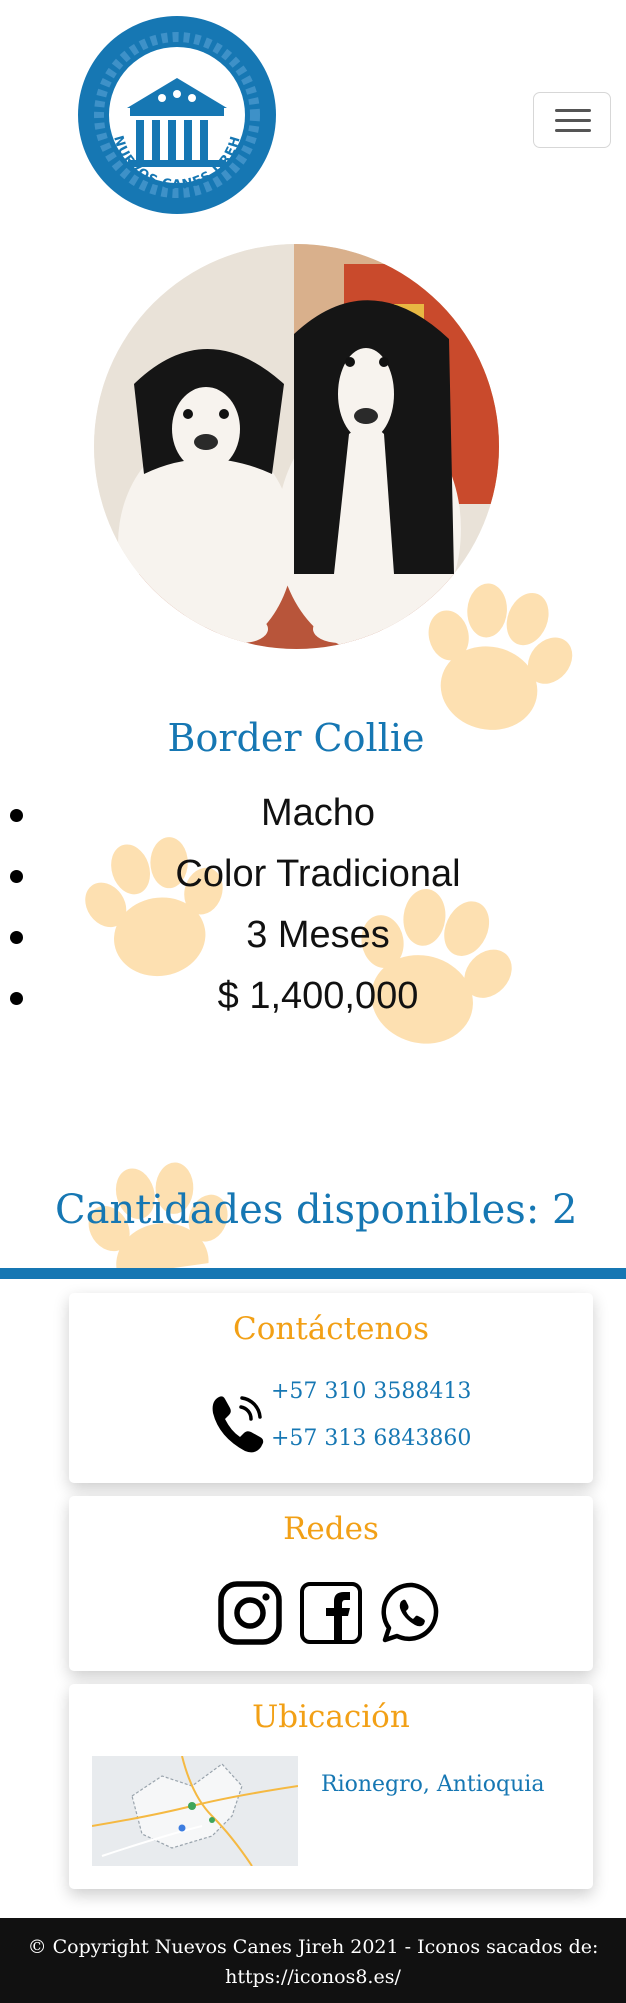  What do you see at coordinates (250, 1613) in the screenshot?
I see `instagram-icon` at bounding box center [250, 1613].